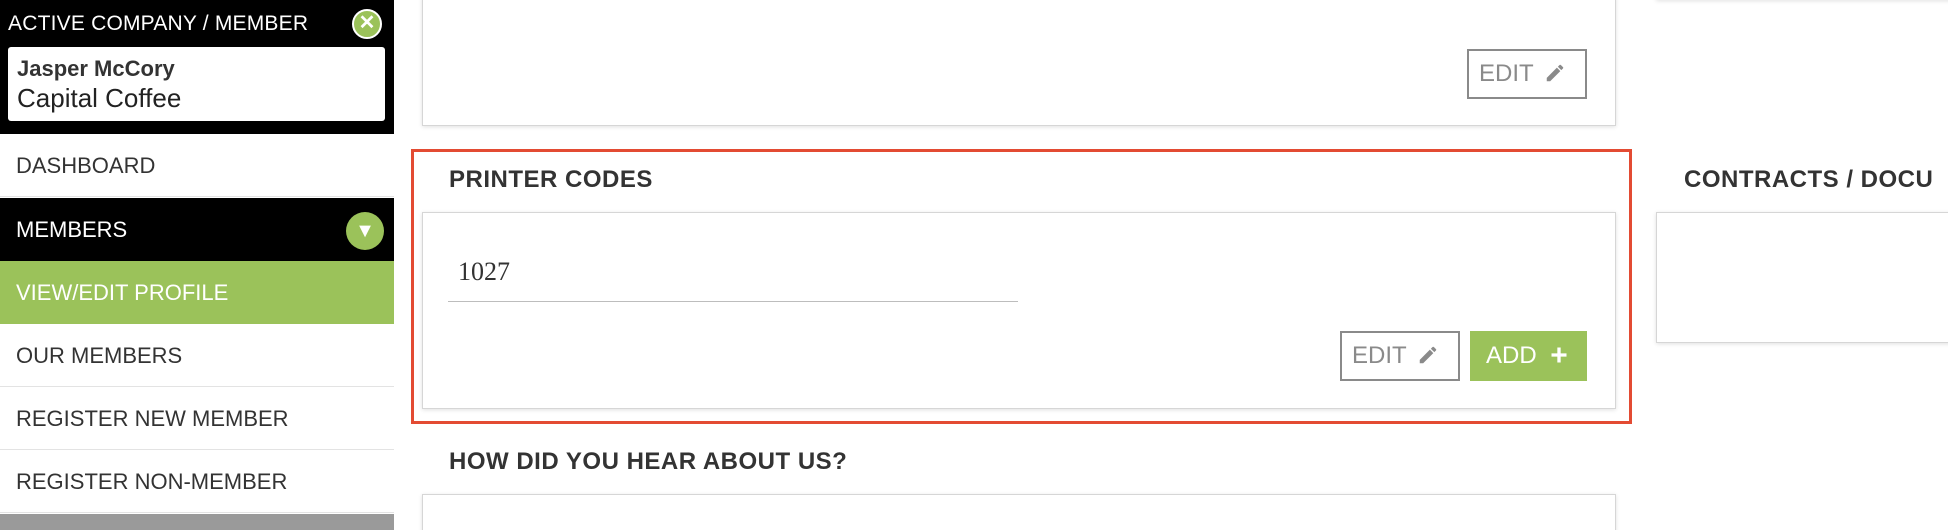 The image size is (1948, 530). I want to click on active-company-title: ACTIVE COMPANY / MEMBER, so click(158, 23).